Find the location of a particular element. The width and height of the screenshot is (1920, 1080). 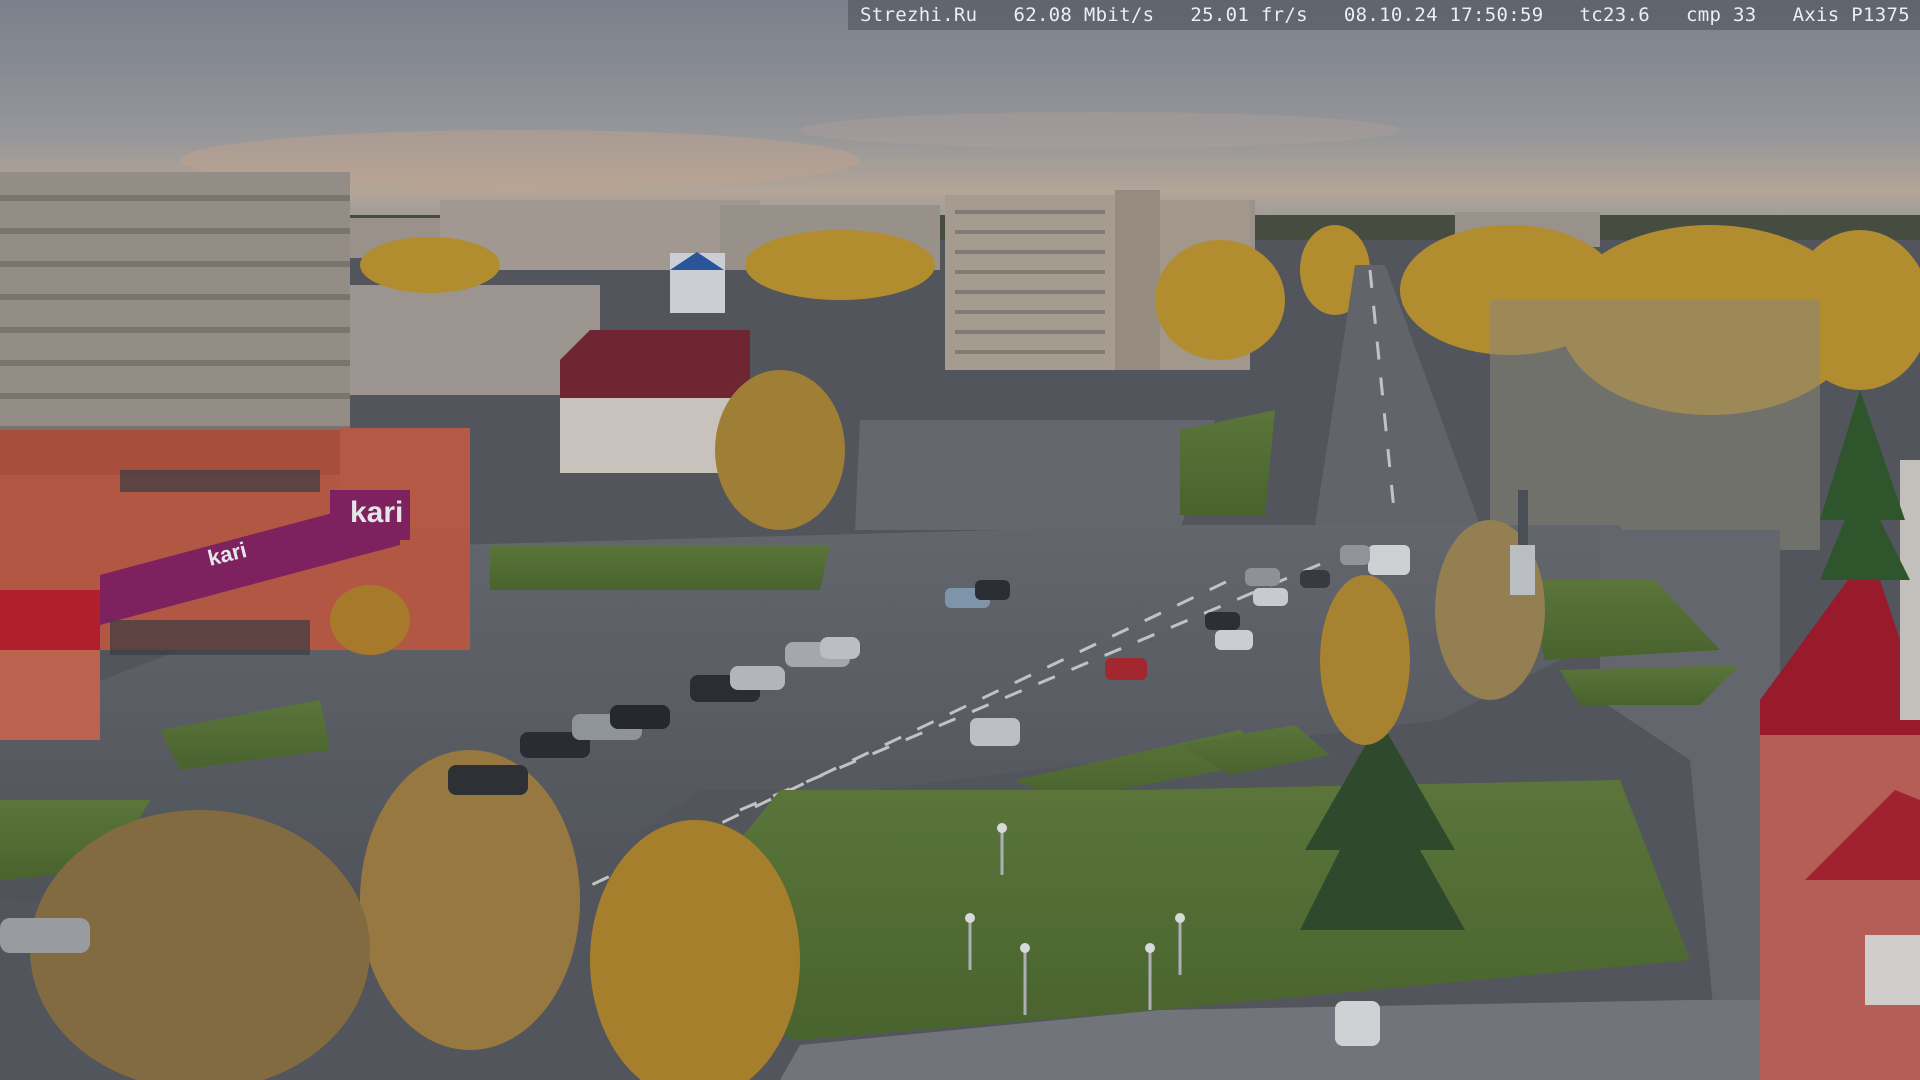

osd-camera-model: Axis P1375 is located at coordinates (1851, 15).